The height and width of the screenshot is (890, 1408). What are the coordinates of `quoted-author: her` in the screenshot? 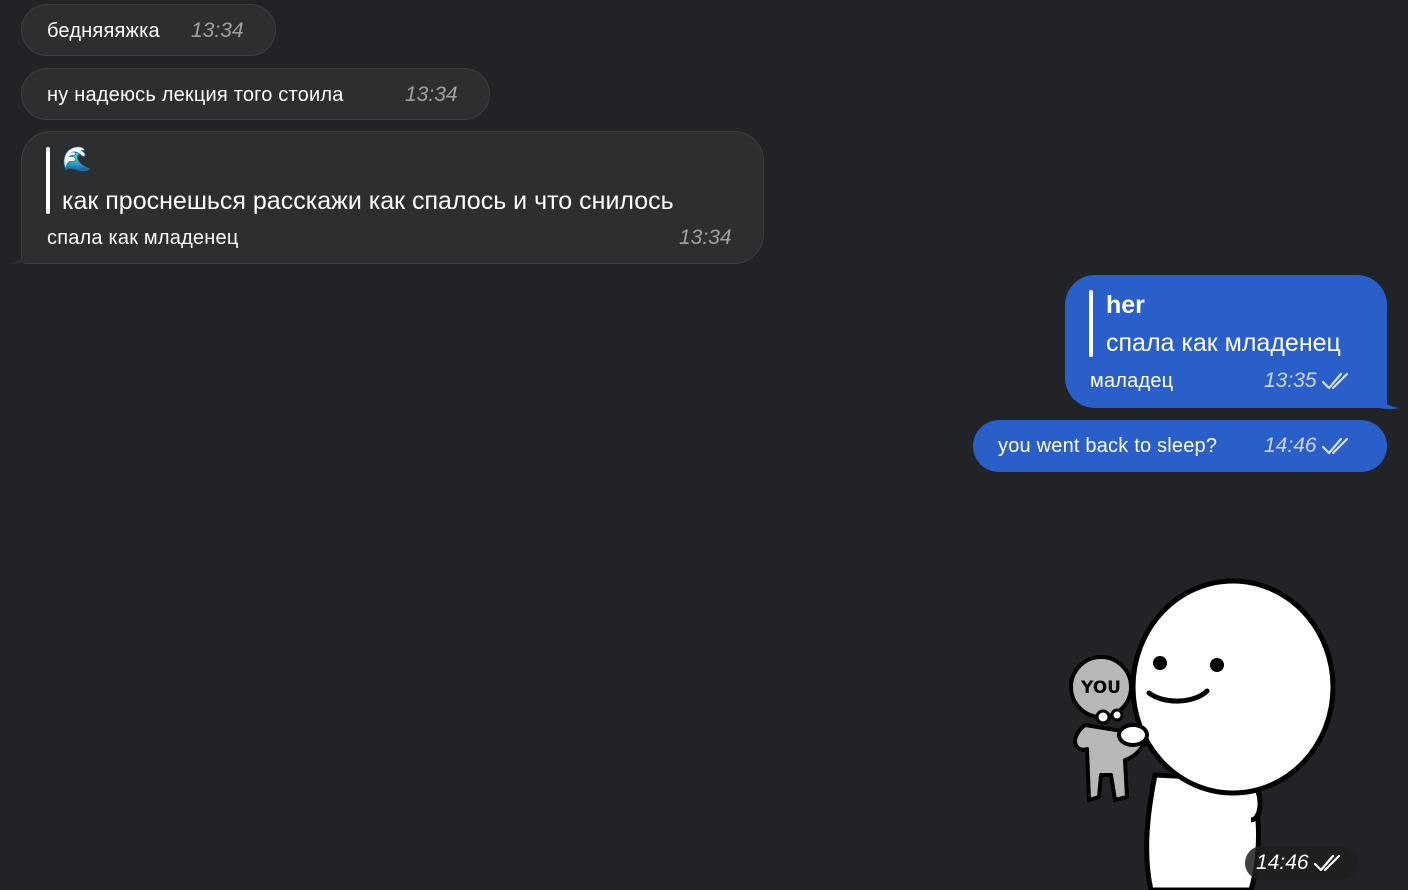 It's located at (1125, 305).